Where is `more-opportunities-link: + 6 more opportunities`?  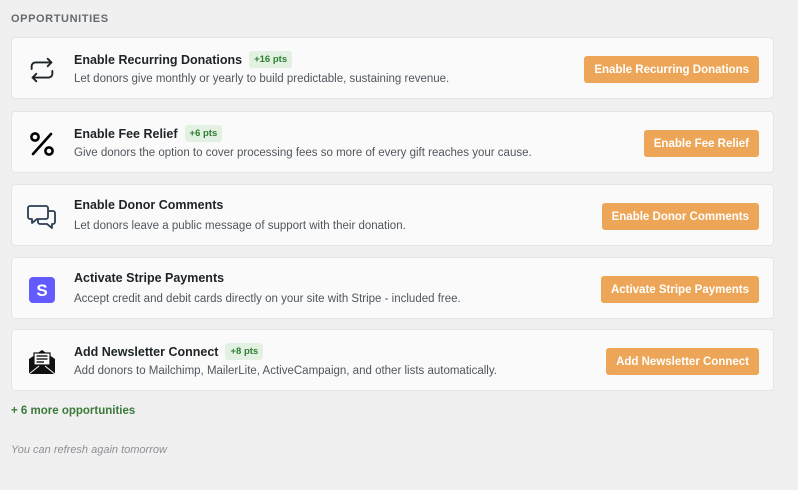 more-opportunities-link: + 6 more opportunities is located at coordinates (73, 411).